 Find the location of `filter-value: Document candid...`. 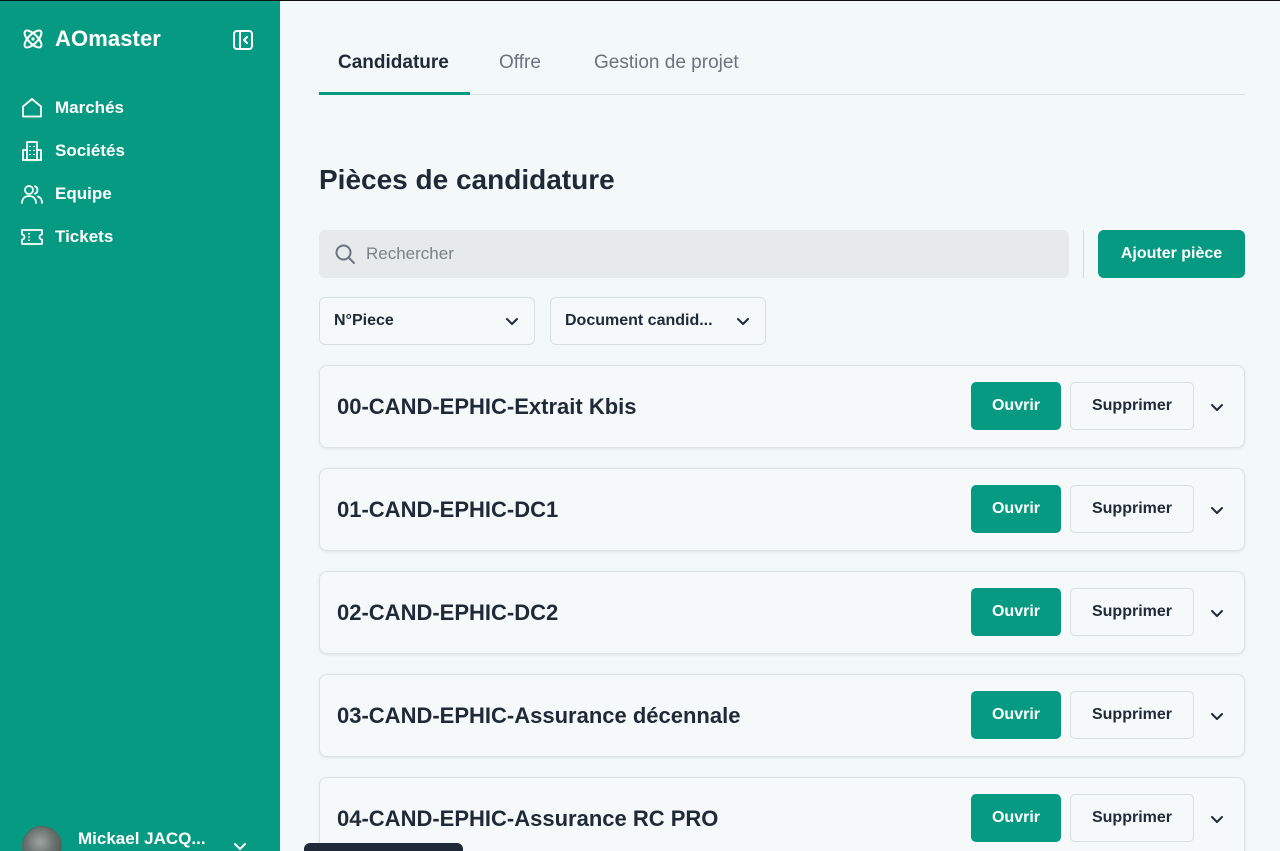

filter-value: Document candid... is located at coordinates (639, 320).